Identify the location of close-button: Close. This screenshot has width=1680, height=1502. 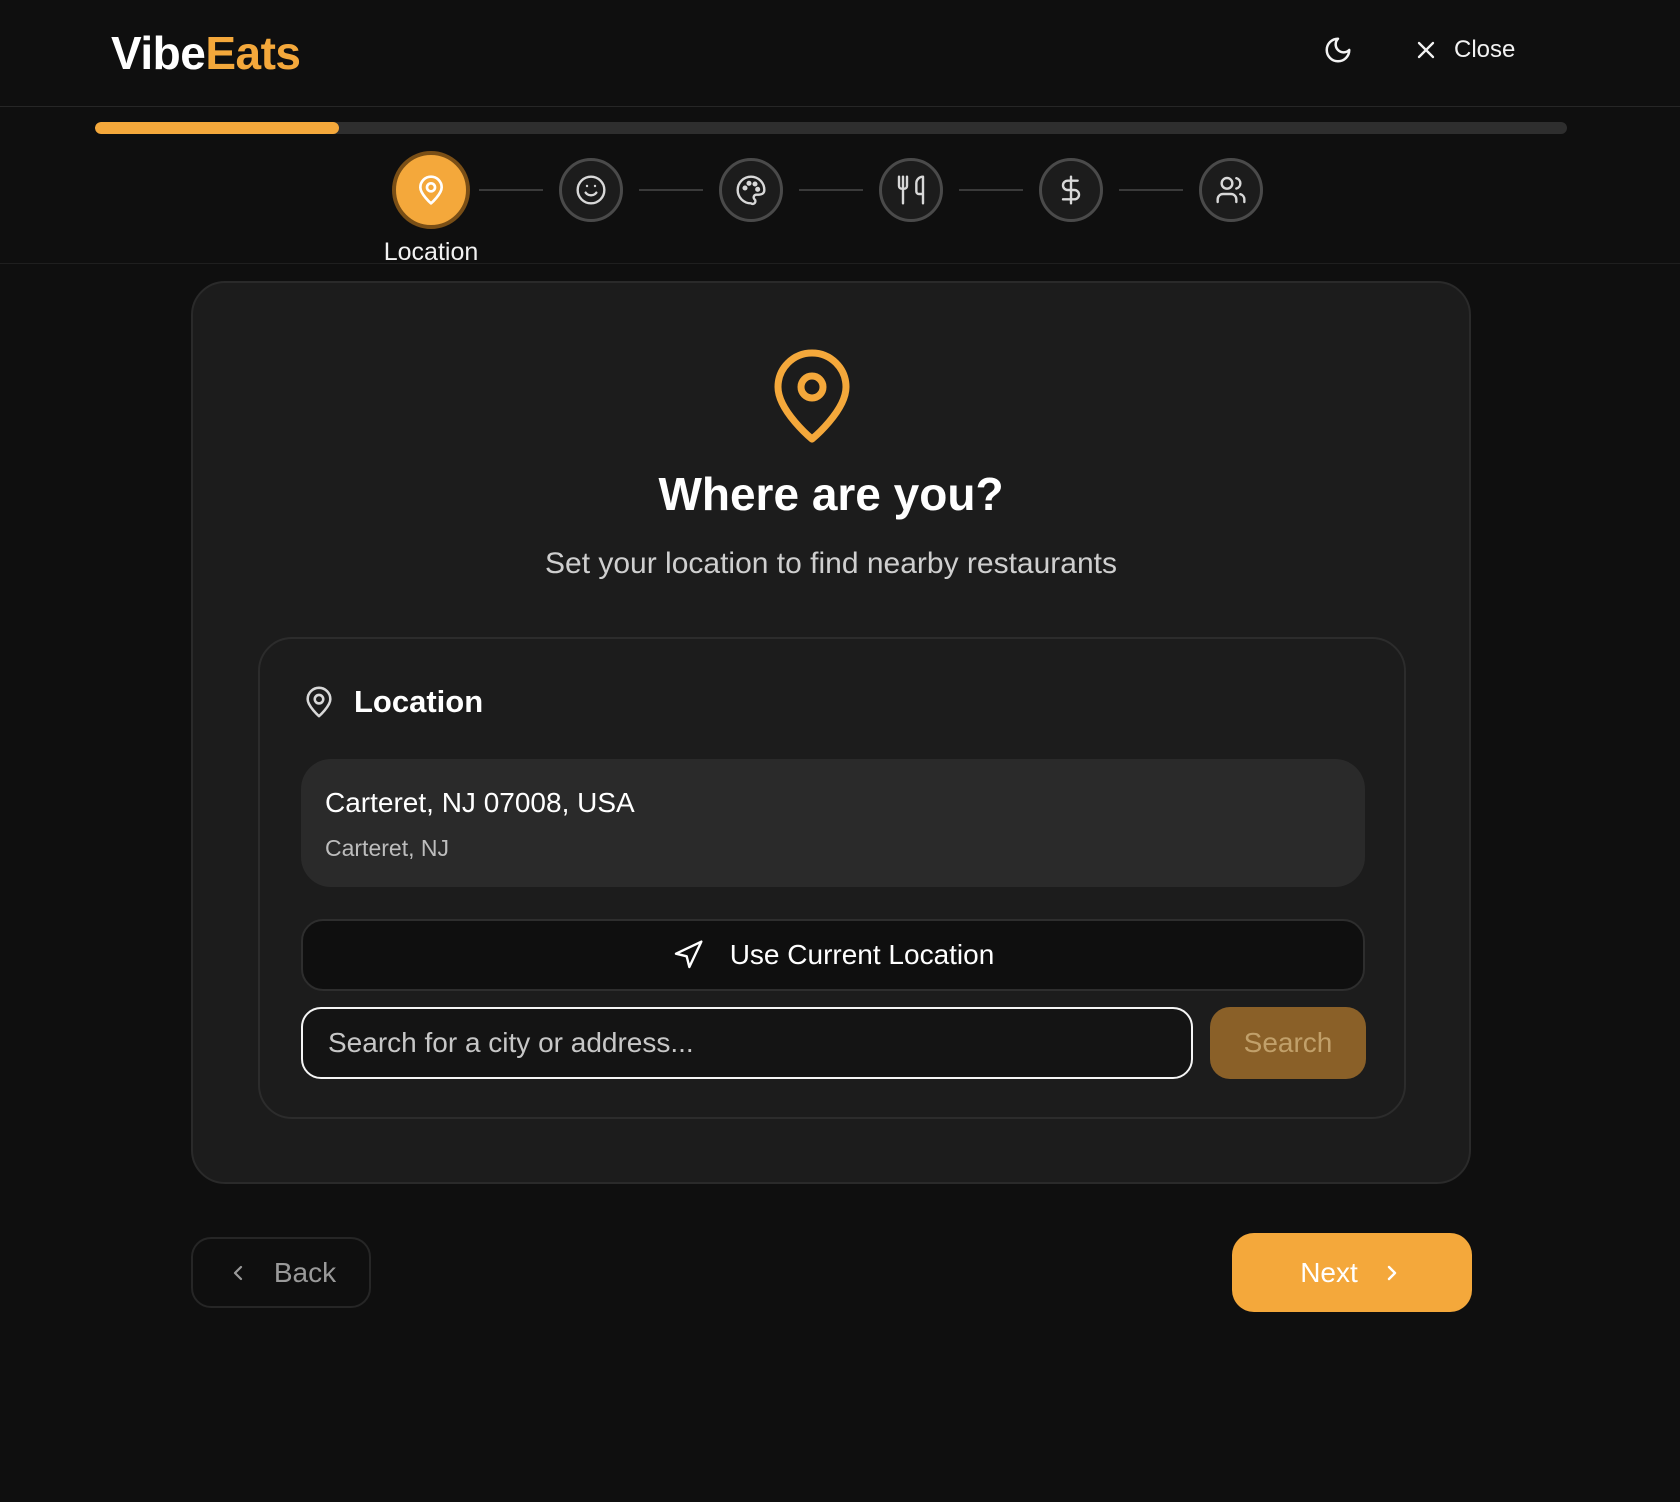
(1463, 50).